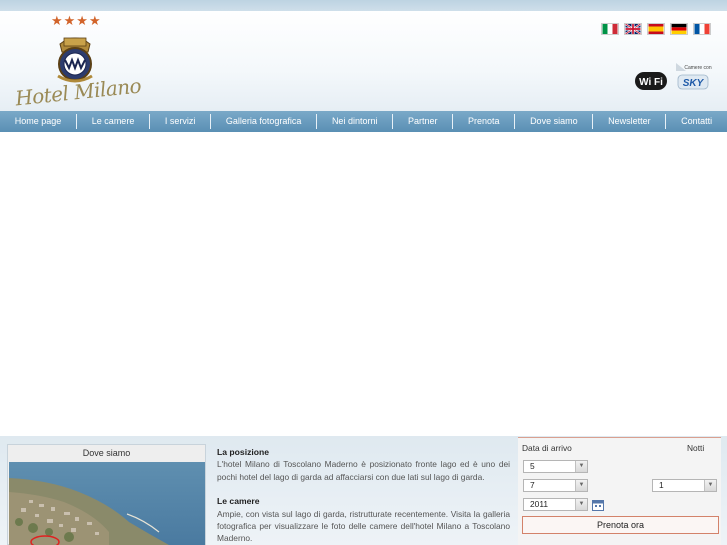 This screenshot has height=545, width=727. Describe the element at coordinates (38, 121) in the screenshot. I see `nav-home-page: Home page` at that location.